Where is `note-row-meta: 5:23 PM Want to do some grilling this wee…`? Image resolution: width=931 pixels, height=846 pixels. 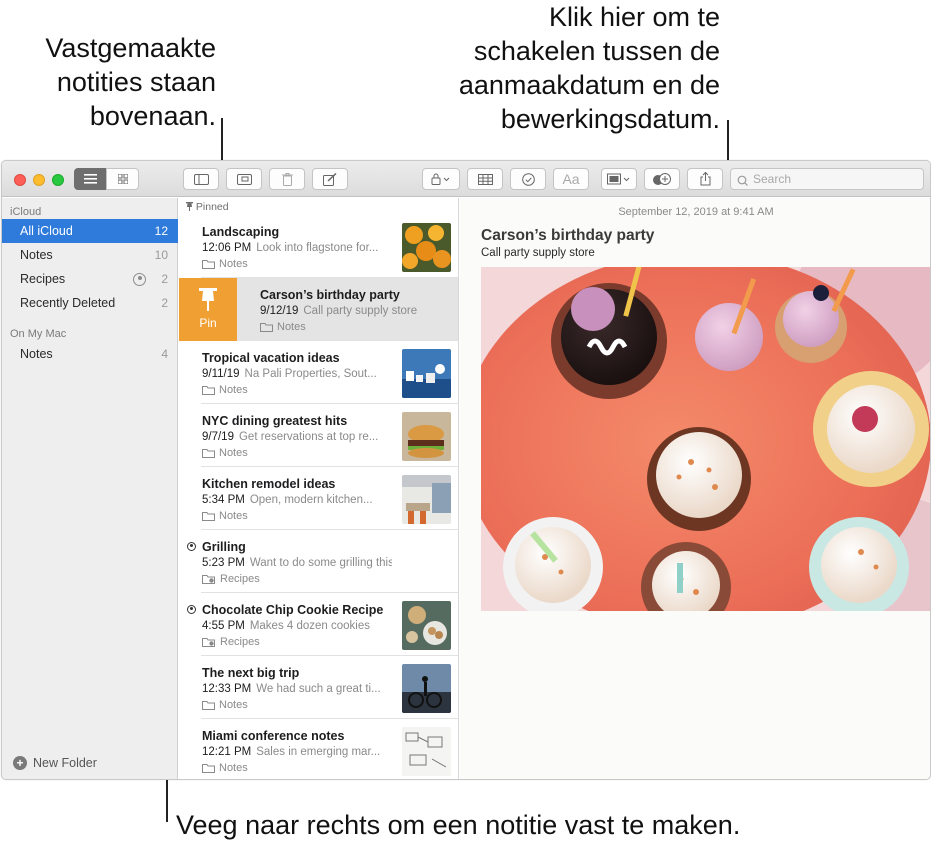 note-row-meta: 5:23 PM Want to do some grilling this wee… is located at coordinates (297, 563).